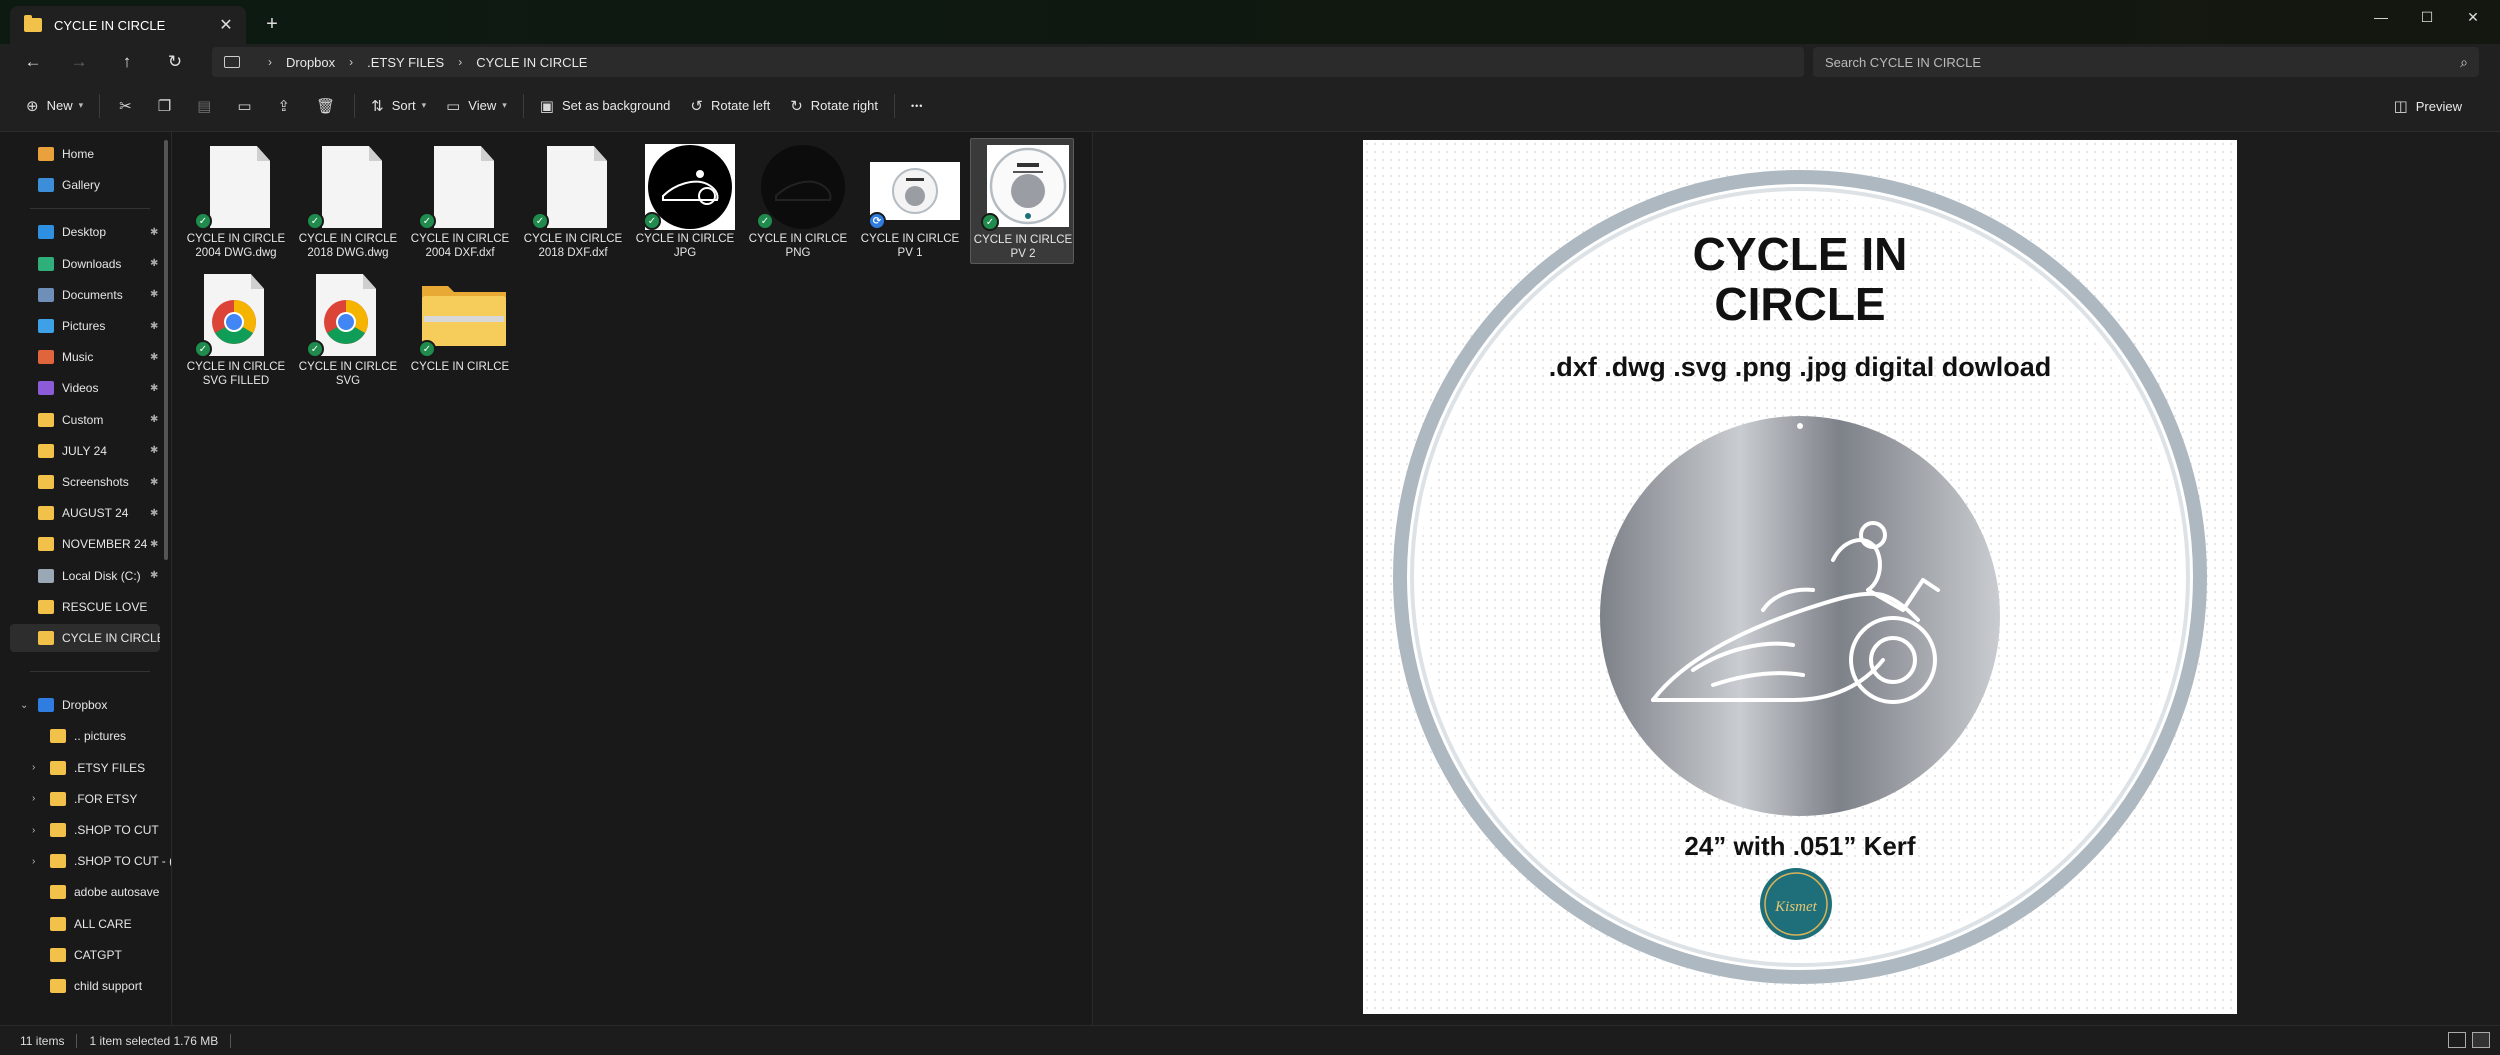 This screenshot has width=2500, height=1055. I want to click on sidebar-item: ⌄ Dropbox, so click(85, 705).